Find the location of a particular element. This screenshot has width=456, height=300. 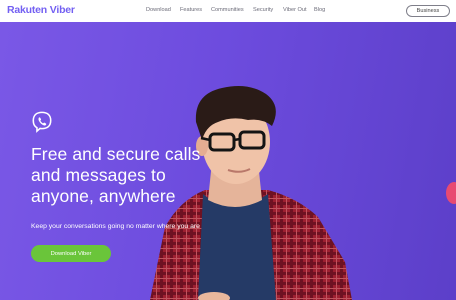

viber-phone-icon is located at coordinates (42, 122).